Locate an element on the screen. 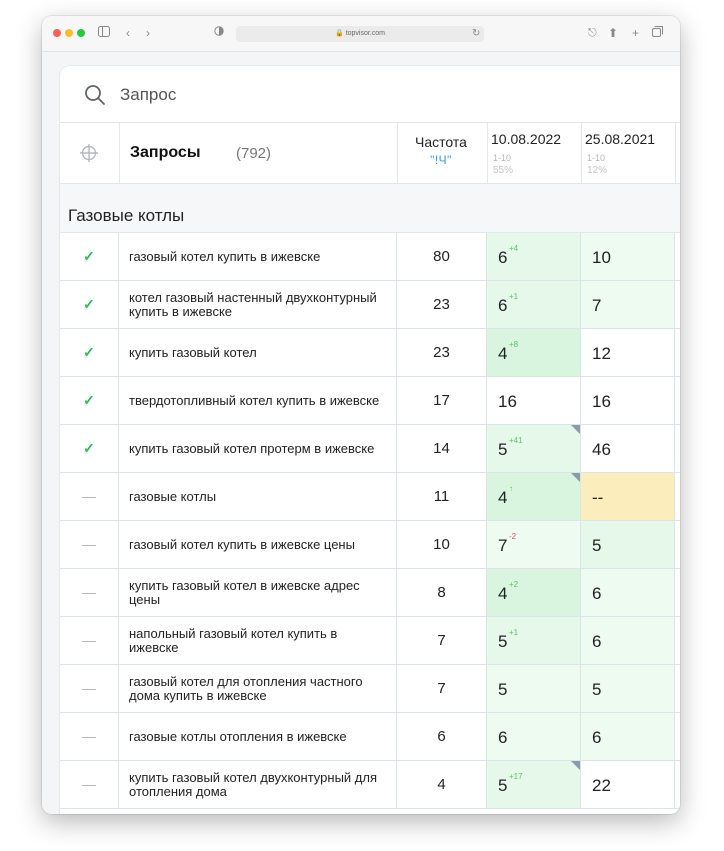  date-column-header-2: 25.08.2021 1-10 12% is located at coordinates (628, 153).